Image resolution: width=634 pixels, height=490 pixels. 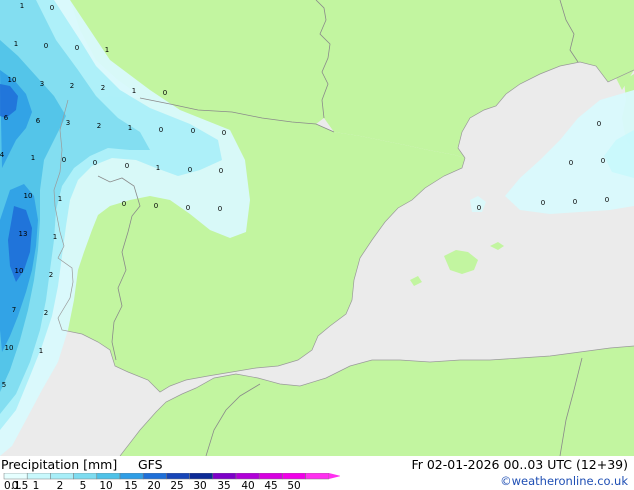 I want to click on legend-tick-label: 5, so click(x=83, y=485).